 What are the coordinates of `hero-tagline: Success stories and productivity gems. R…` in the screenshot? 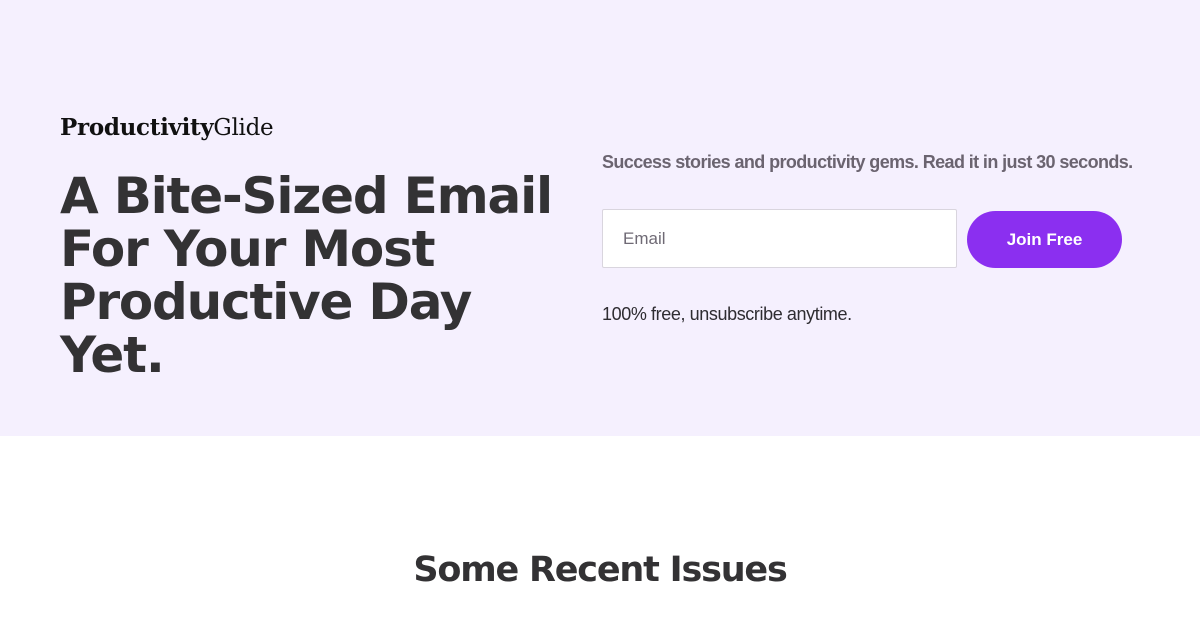 It's located at (867, 162).